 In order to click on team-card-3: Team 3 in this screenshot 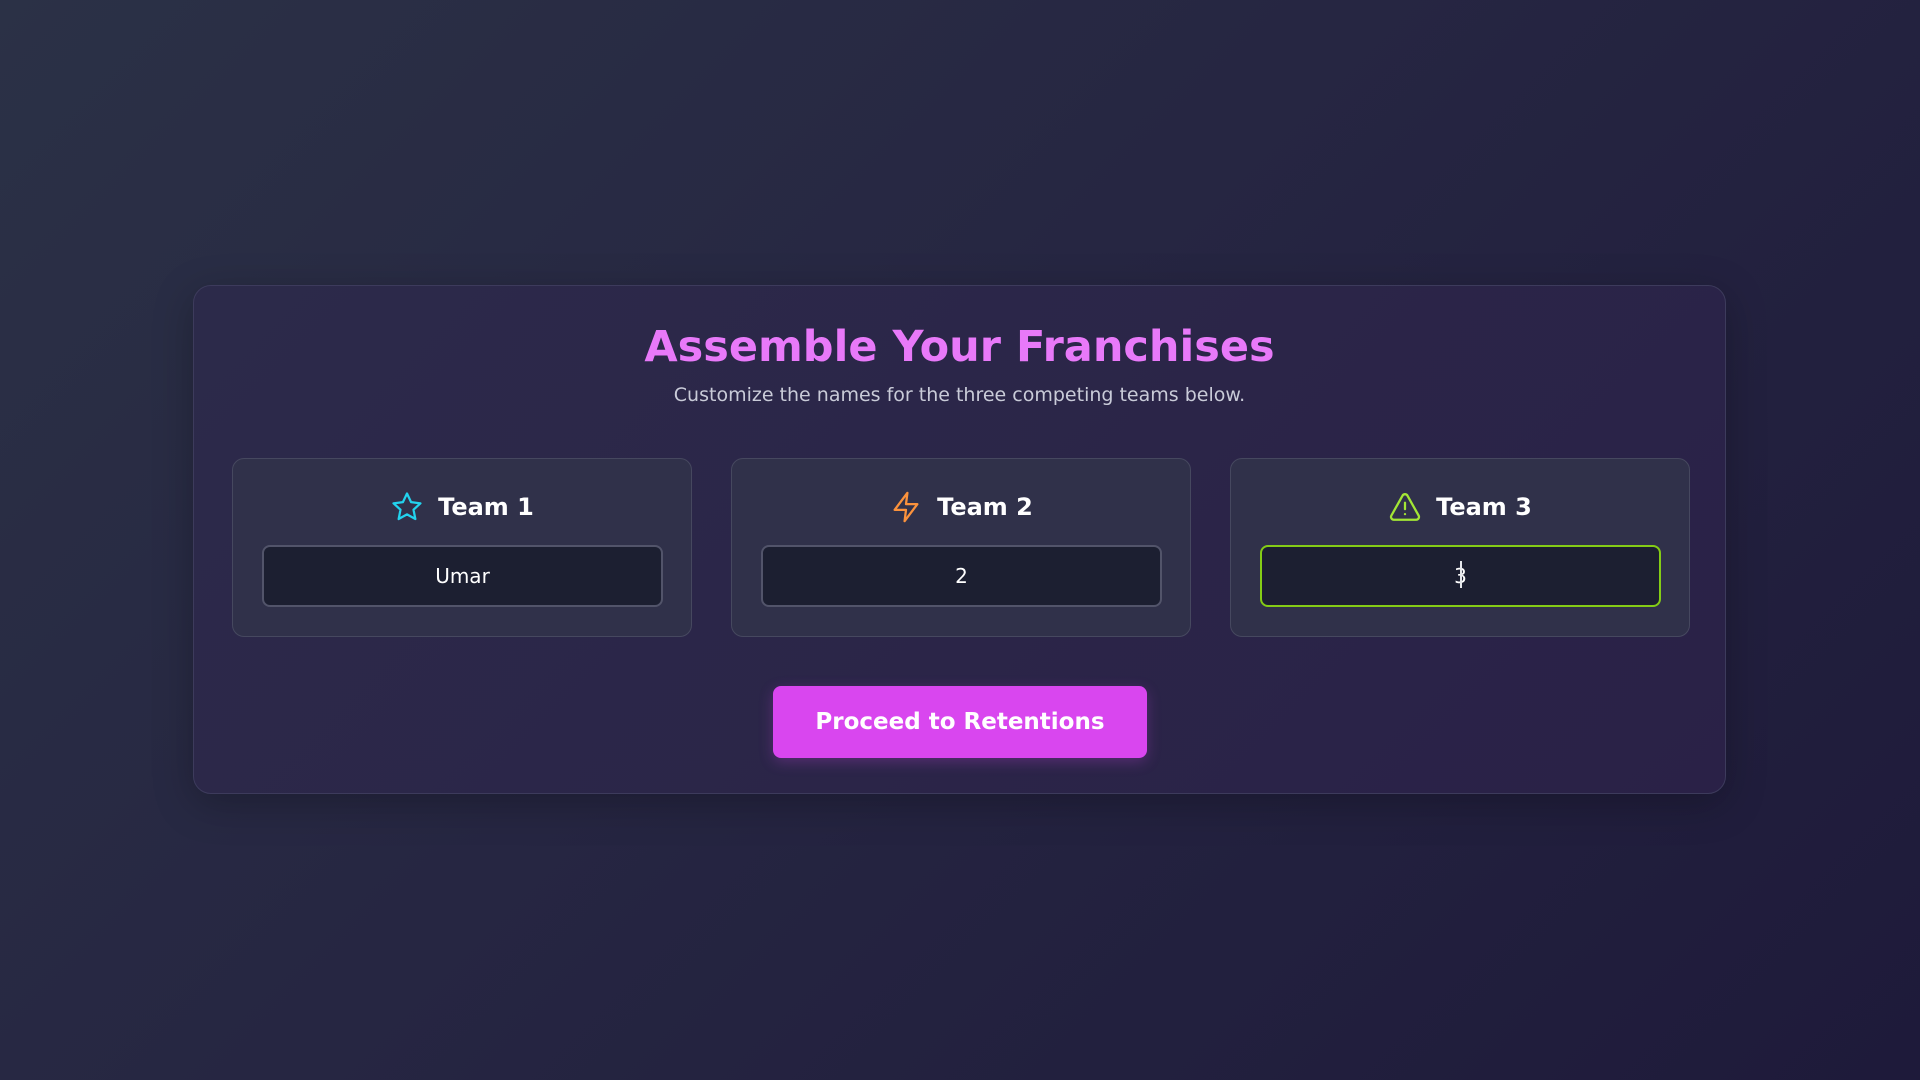, I will do `click(1460, 547)`.